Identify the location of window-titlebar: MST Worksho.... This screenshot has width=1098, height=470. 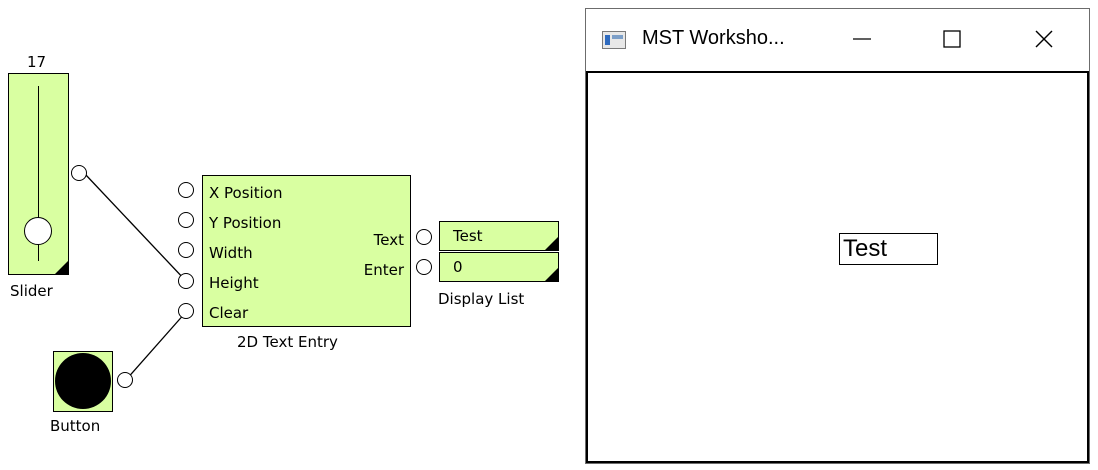
(837, 41).